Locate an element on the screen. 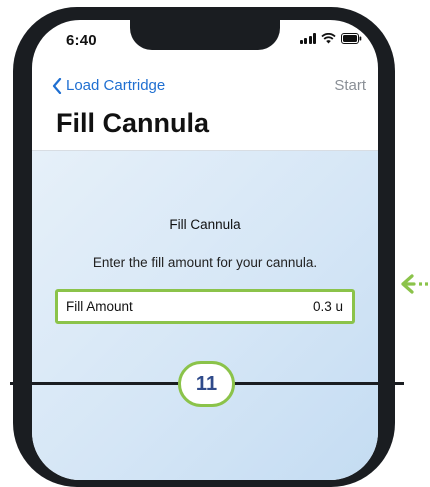 Image resolution: width=430 pixels, height=487 pixels. arrow-left-icon is located at coordinates (415, 284).